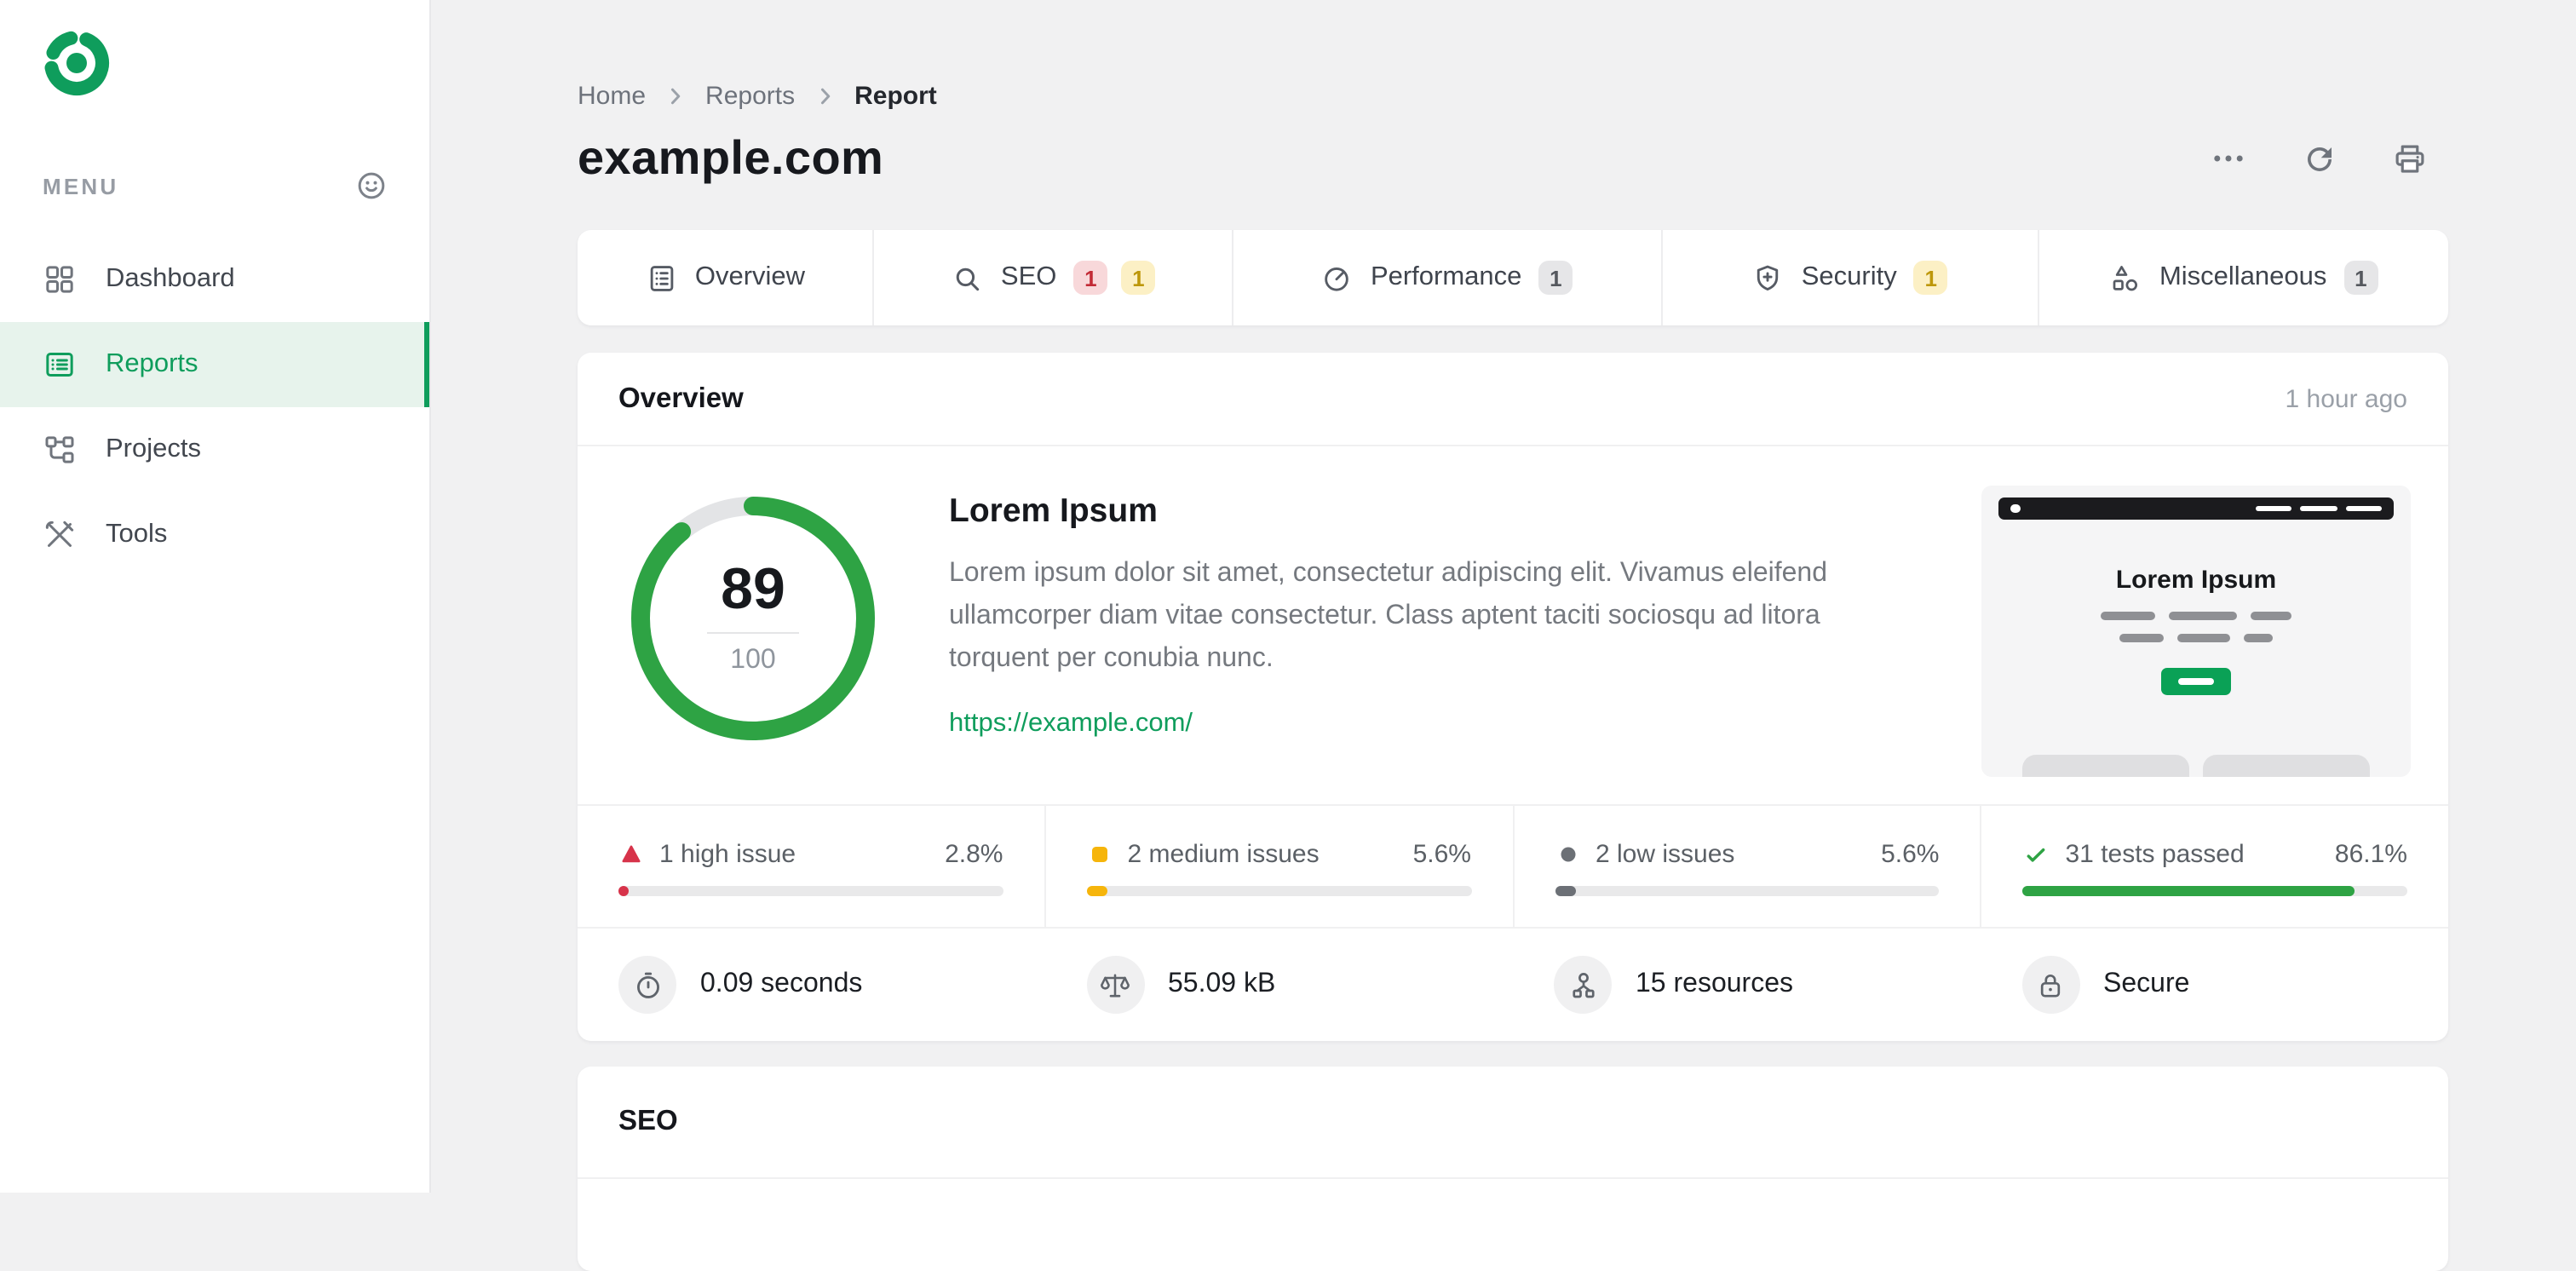 This screenshot has height=1271, width=2576. I want to click on tab-miscellaneous: Miscellaneous 1, so click(2243, 277).